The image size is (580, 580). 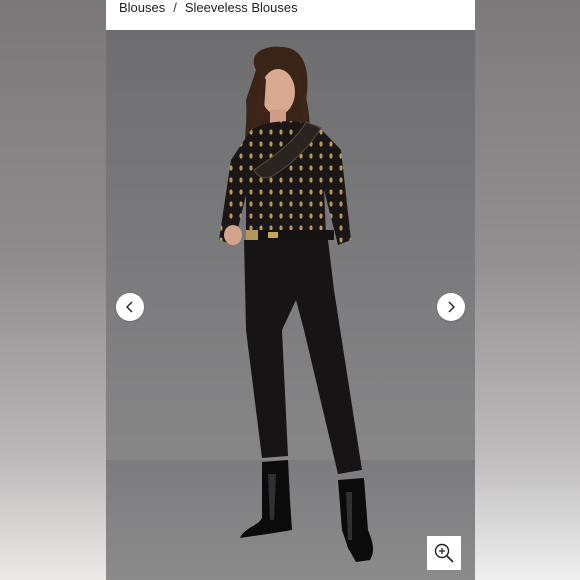 I want to click on blouse, so click(x=285, y=183).